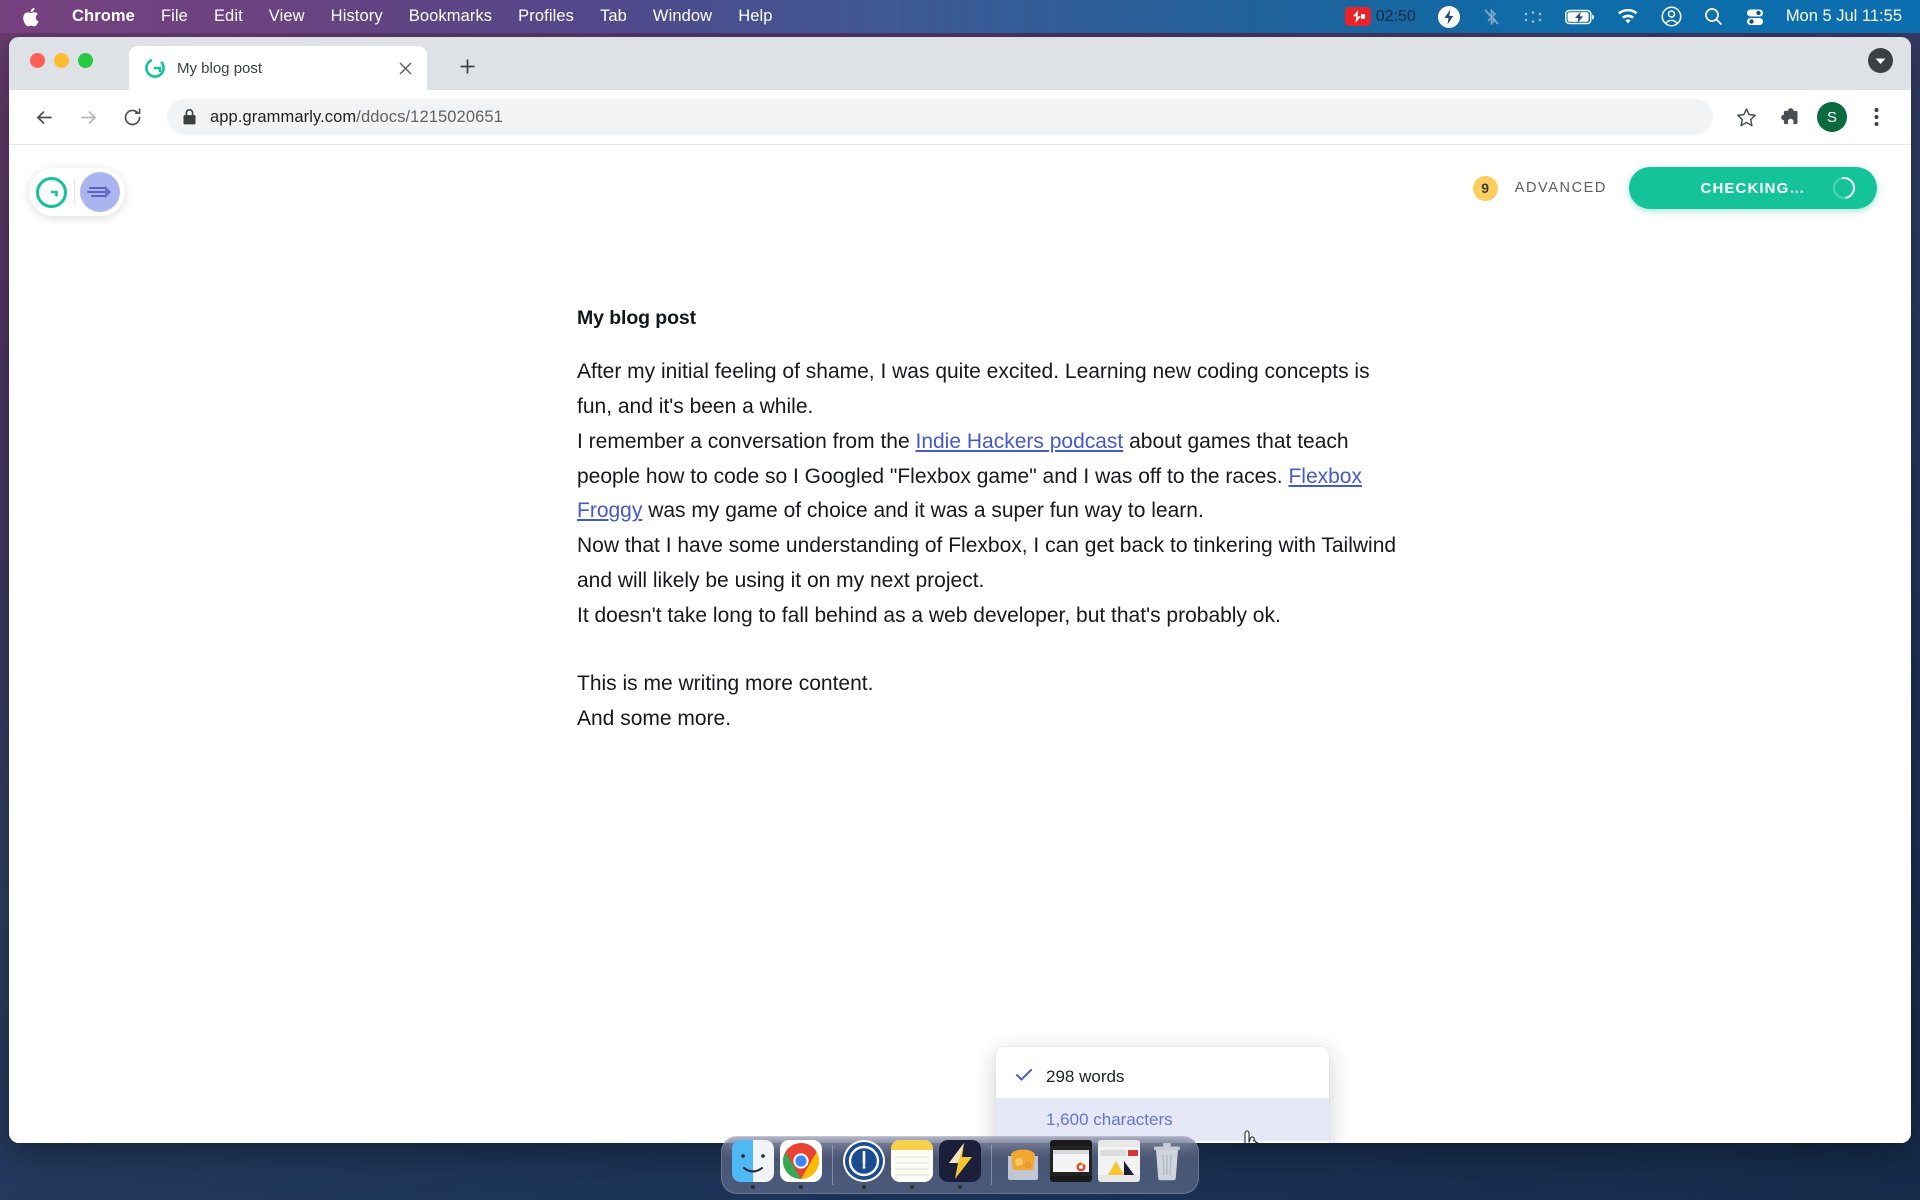 The image size is (1920, 1200). I want to click on dock-item-notes, so click(912, 1165).